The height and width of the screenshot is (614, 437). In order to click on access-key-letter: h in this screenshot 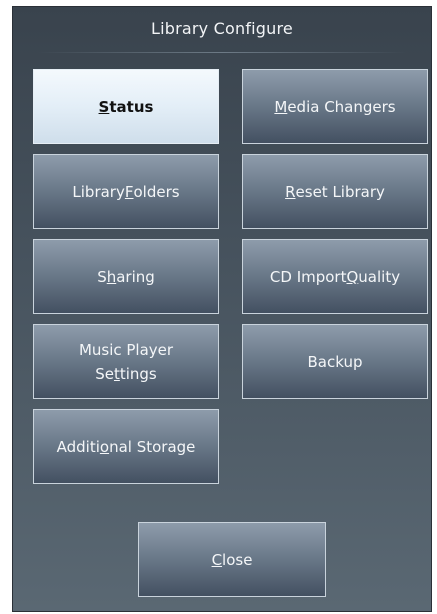, I will do `click(111, 276)`.